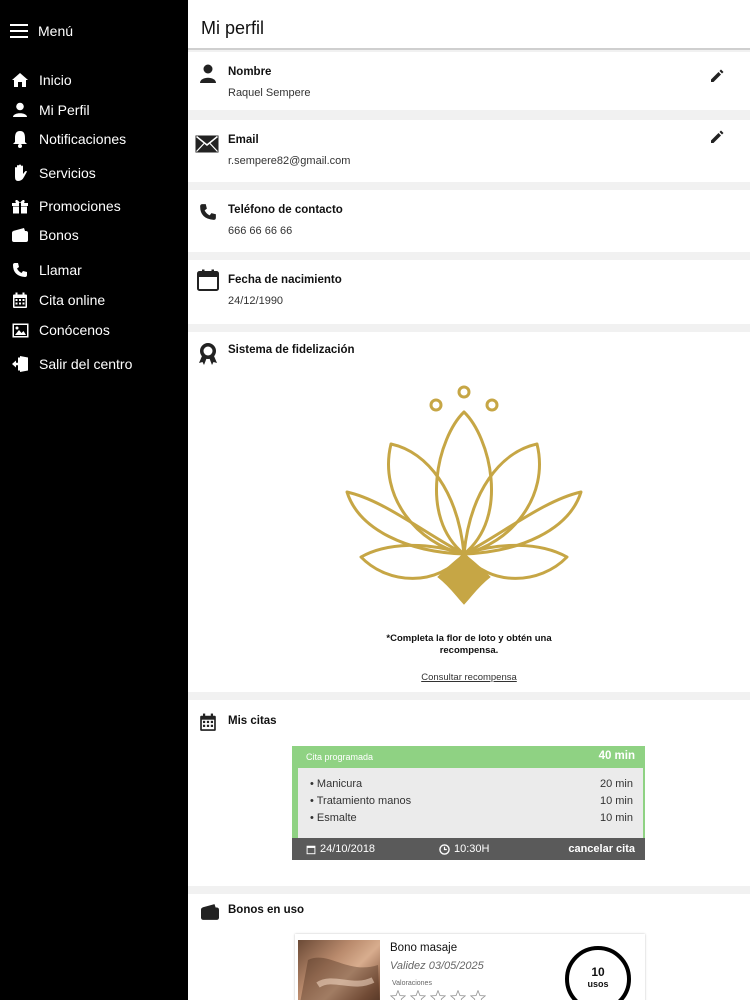 Image resolution: width=750 pixels, height=1000 pixels. What do you see at coordinates (60, 270) in the screenshot?
I see `sidebar-item-label: Llamar` at bounding box center [60, 270].